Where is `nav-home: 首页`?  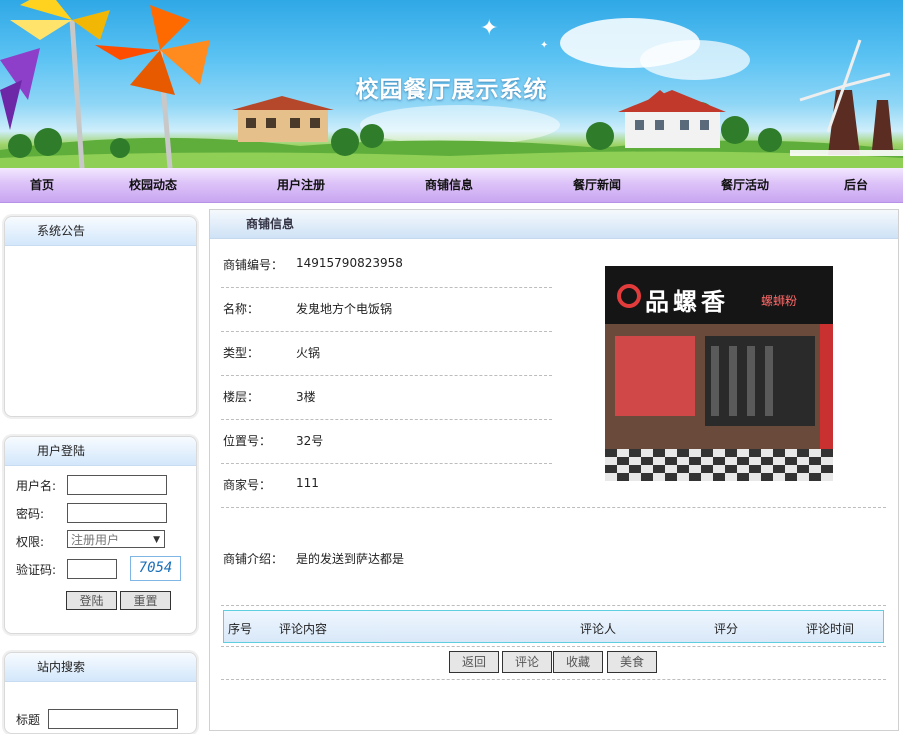 nav-home: 首页 is located at coordinates (42, 185).